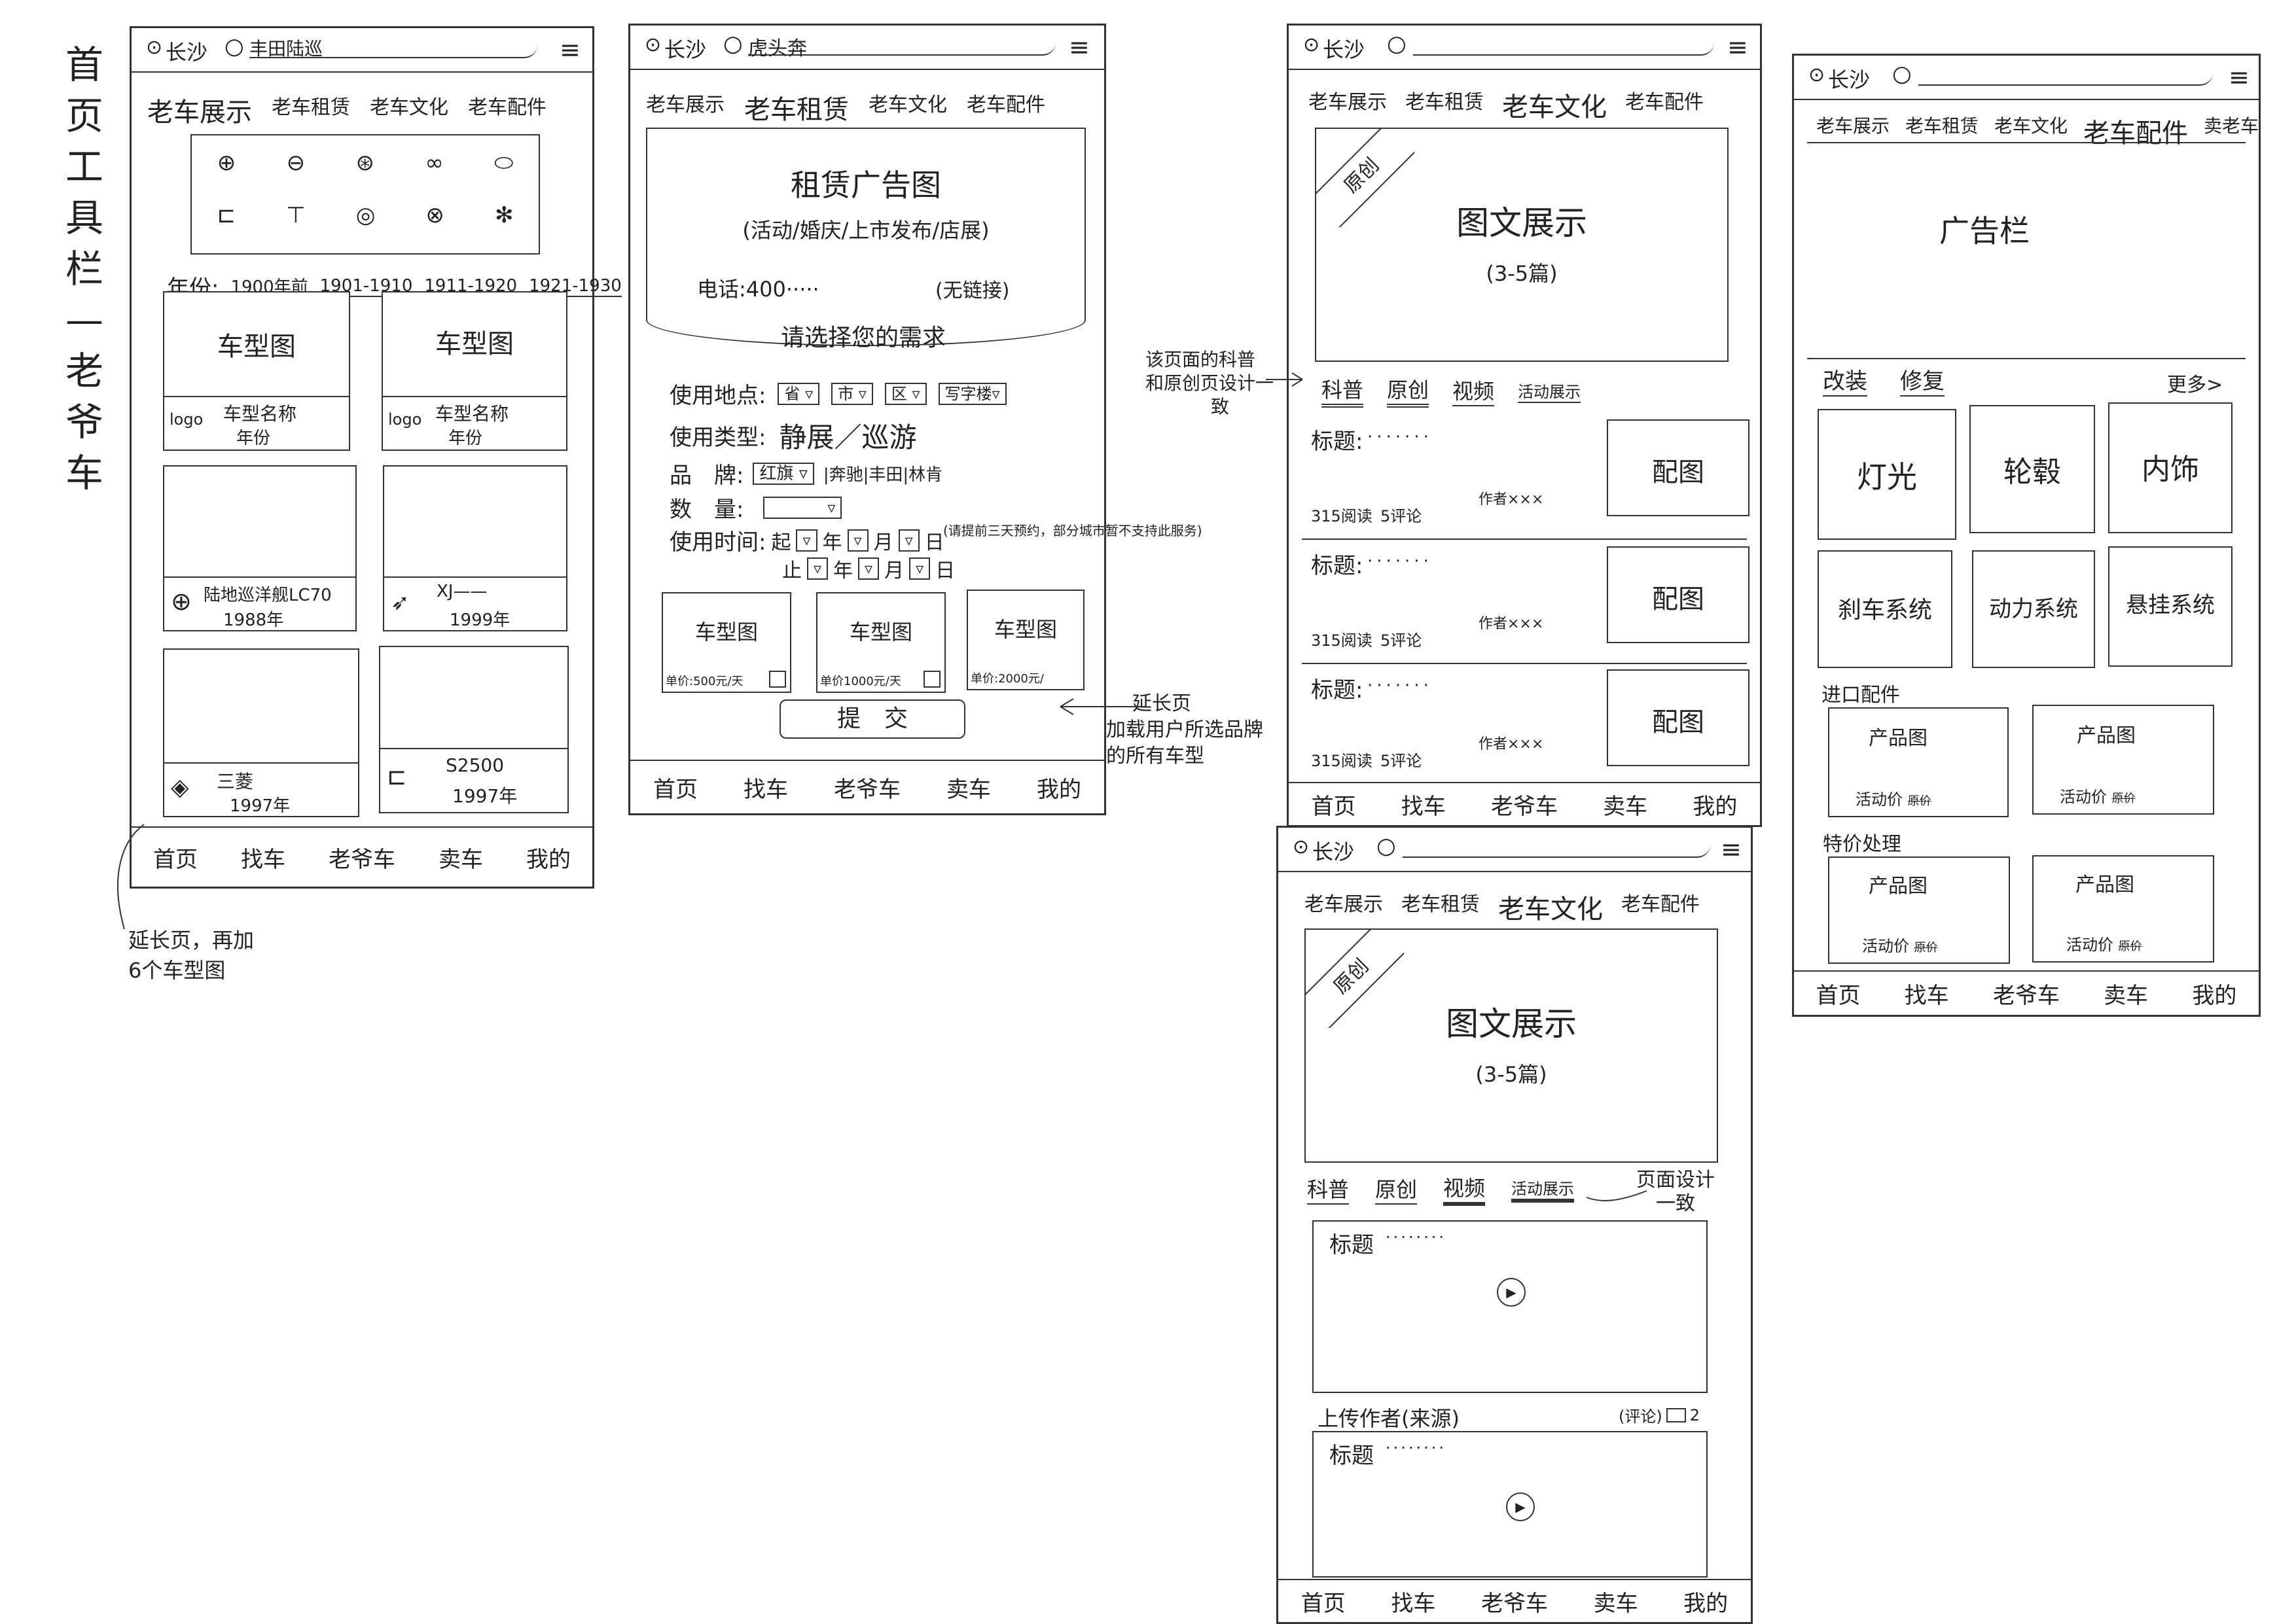 Image resolution: width=2296 pixels, height=1624 pixels. What do you see at coordinates (858, 540) in the screenshot?
I see `start-month-select: ▿` at bounding box center [858, 540].